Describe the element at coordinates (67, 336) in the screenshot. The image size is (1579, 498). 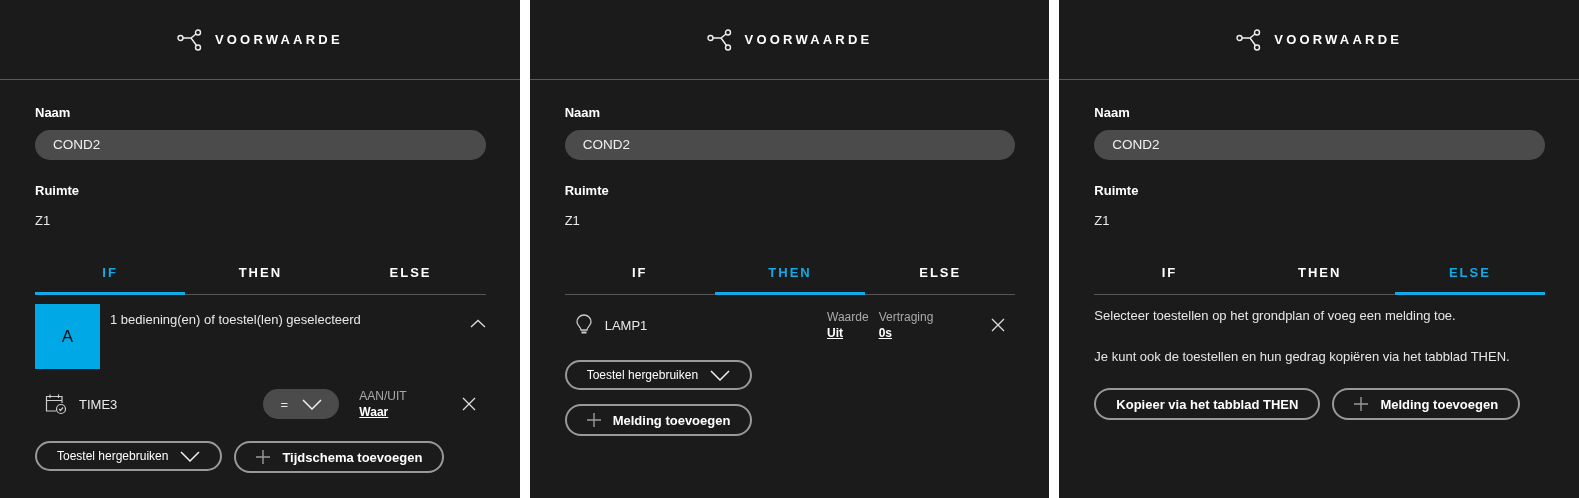
I see `group-badge: A` at that location.